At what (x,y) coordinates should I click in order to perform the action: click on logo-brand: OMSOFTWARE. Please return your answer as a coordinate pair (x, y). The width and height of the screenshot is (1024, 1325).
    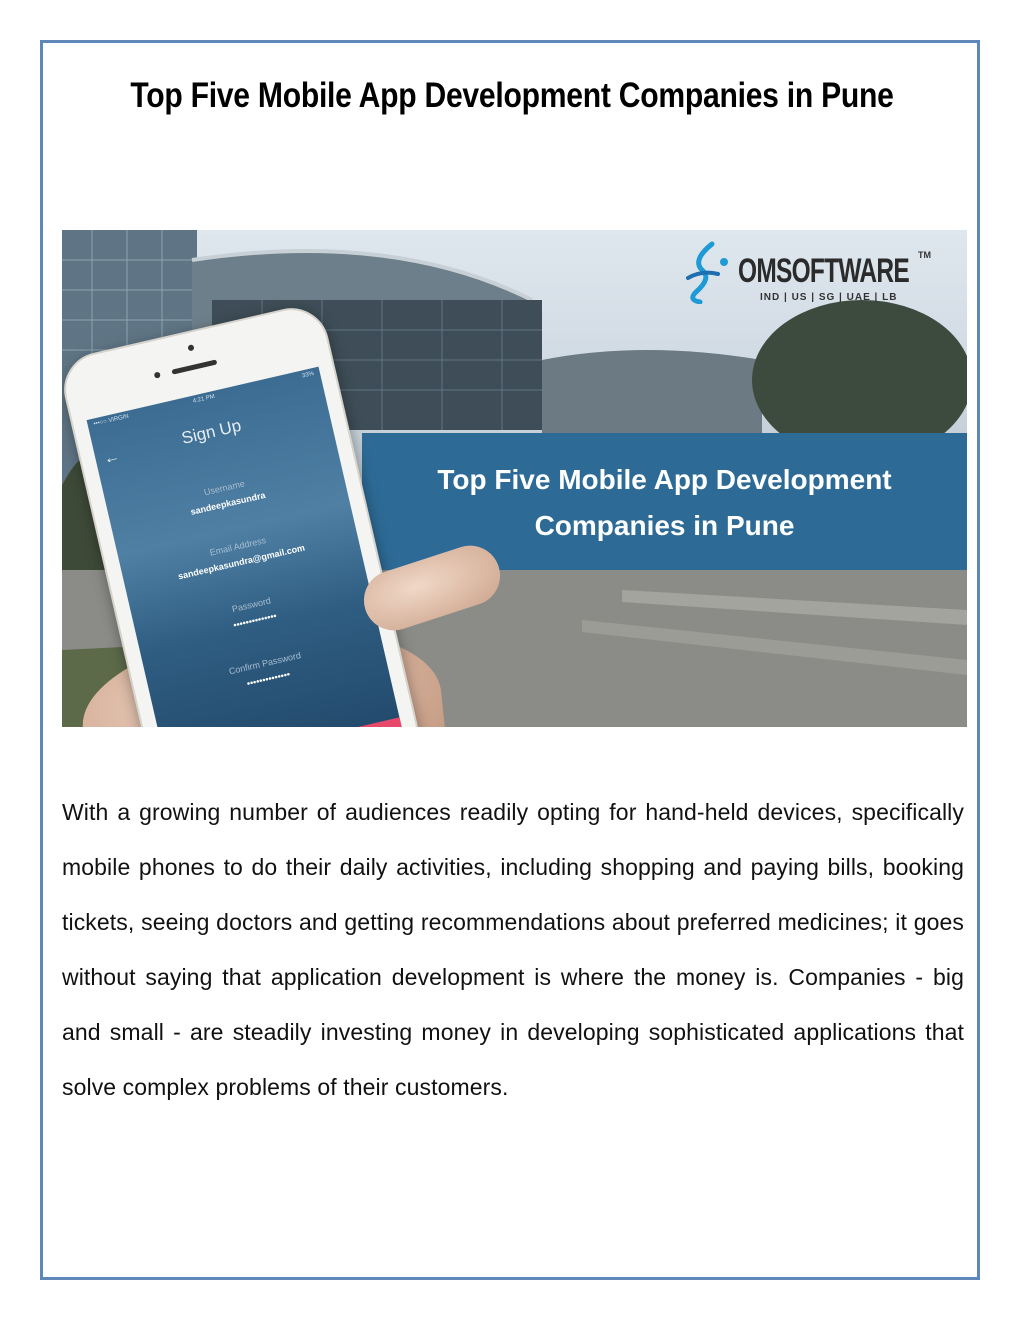
    Looking at the image, I should click on (824, 271).